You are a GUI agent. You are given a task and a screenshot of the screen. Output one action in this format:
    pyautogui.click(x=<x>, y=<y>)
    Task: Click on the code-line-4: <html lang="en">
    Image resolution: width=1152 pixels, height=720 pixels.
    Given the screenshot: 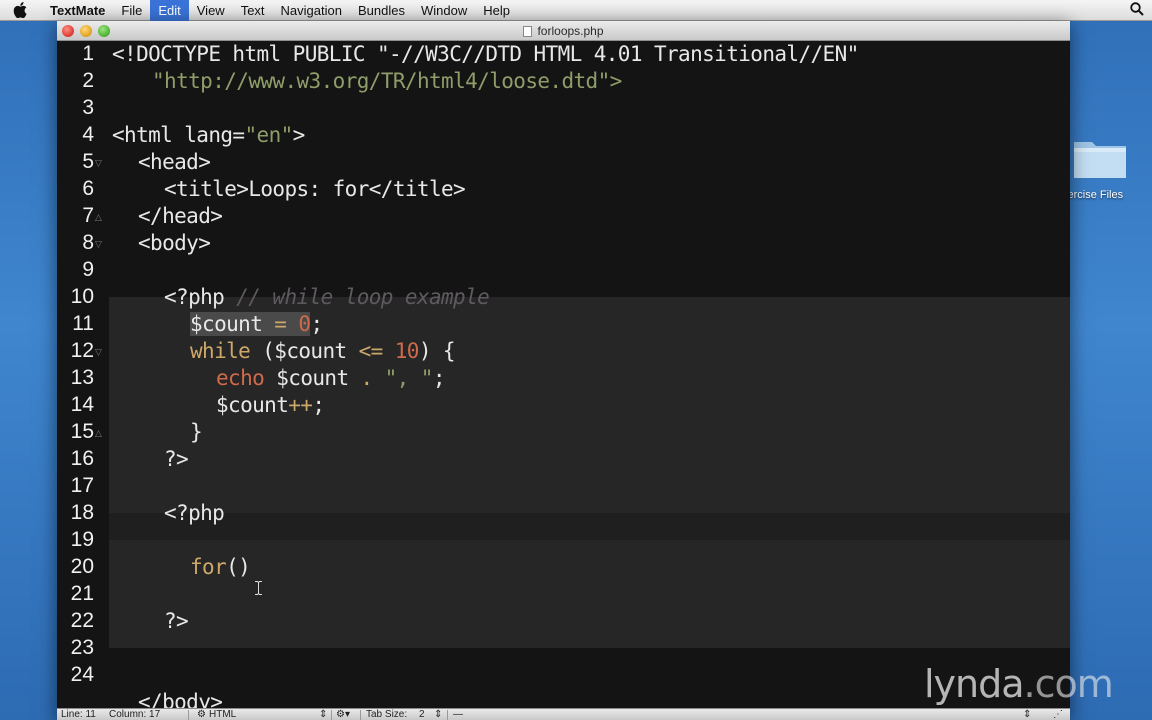 What is the action you would take?
    pyautogui.click(x=208, y=135)
    